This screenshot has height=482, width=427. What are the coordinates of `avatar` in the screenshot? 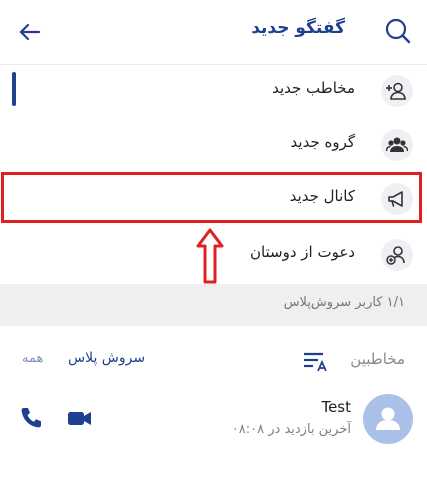 It's located at (388, 419).